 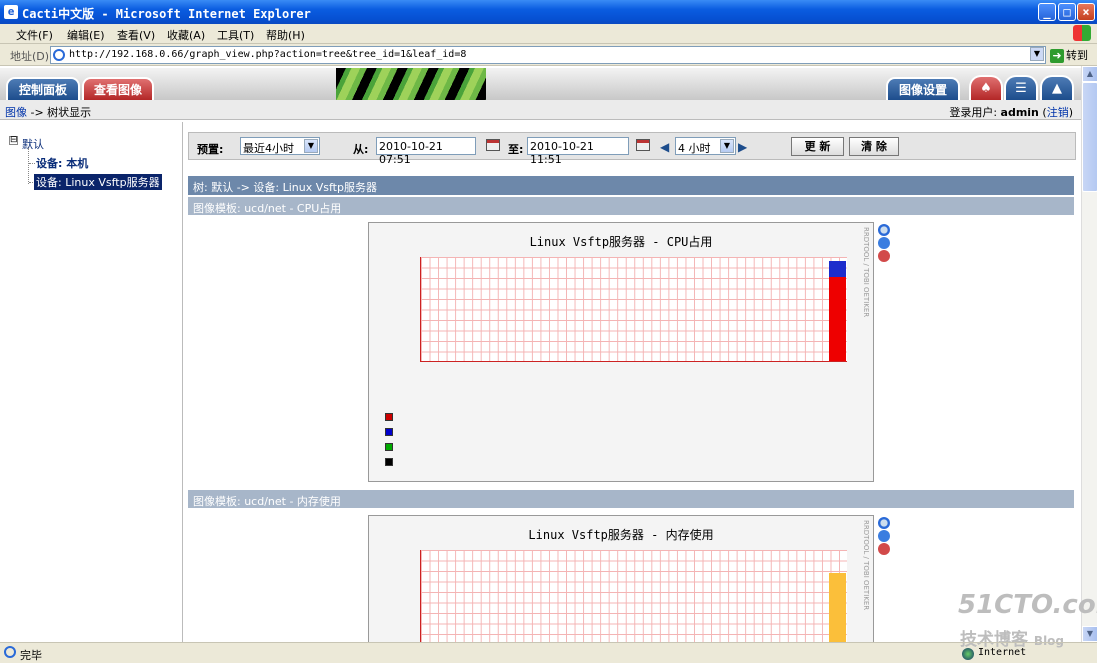 I want to click on go-button: ➜ 转到, so click(x=1069, y=55).